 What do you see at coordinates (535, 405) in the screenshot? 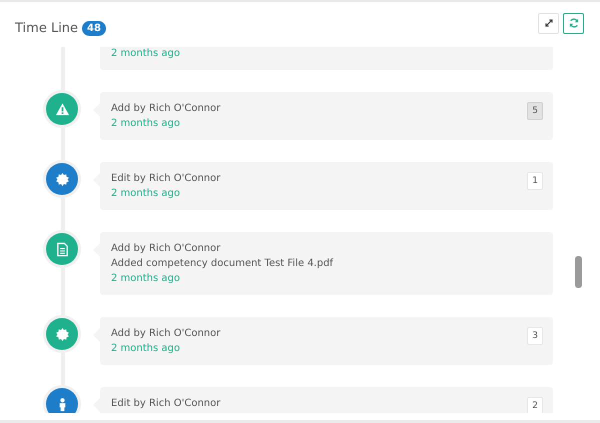
I see `count-badge: 2` at bounding box center [535, 405].